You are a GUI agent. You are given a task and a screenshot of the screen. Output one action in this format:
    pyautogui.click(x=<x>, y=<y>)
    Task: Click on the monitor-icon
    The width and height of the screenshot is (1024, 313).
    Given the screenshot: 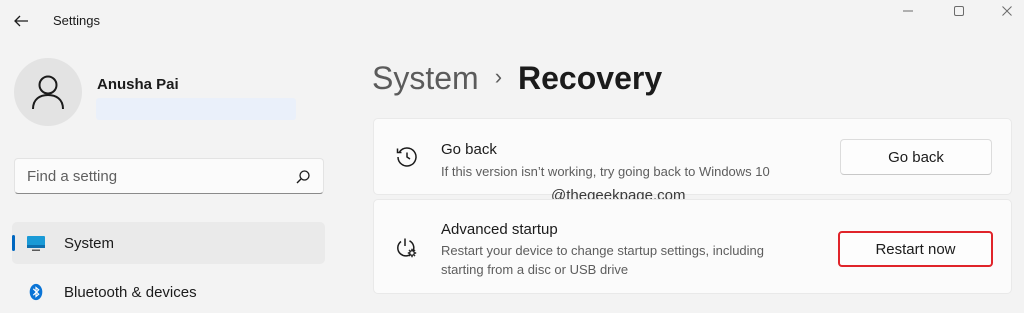 What is the action you would take?
    pyautogui.click(x=36, y=243)
    